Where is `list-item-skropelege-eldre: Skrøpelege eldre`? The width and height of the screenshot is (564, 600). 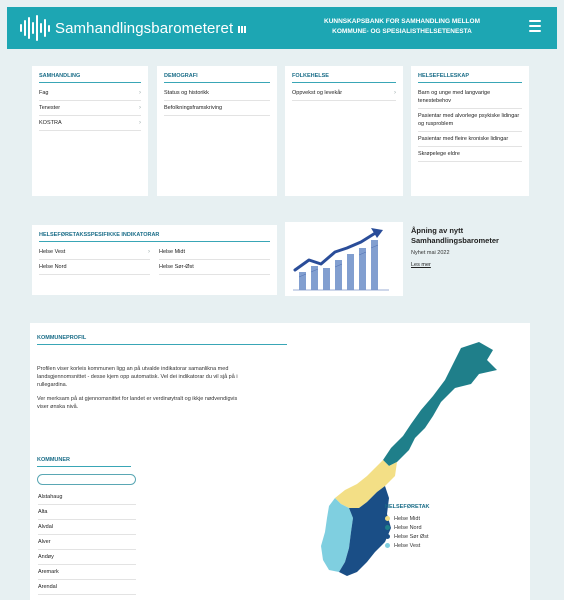
list-item-skropelege-eldre: Skrøpelege eldre is located at coordinates (470, 154).